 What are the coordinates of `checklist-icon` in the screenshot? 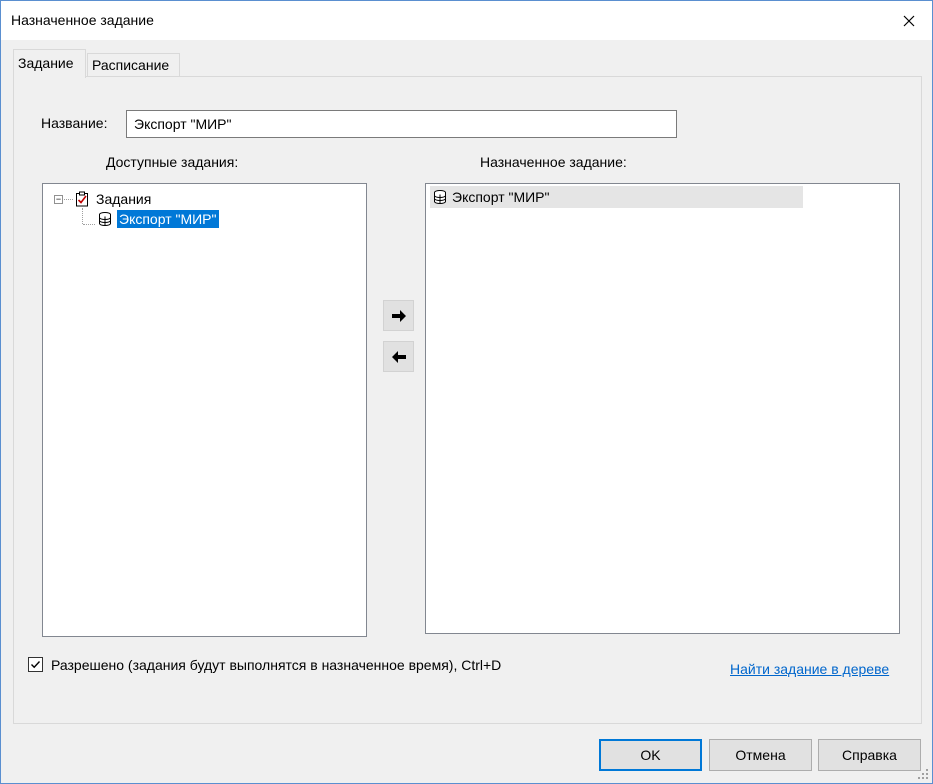 It's located at (82, 199).